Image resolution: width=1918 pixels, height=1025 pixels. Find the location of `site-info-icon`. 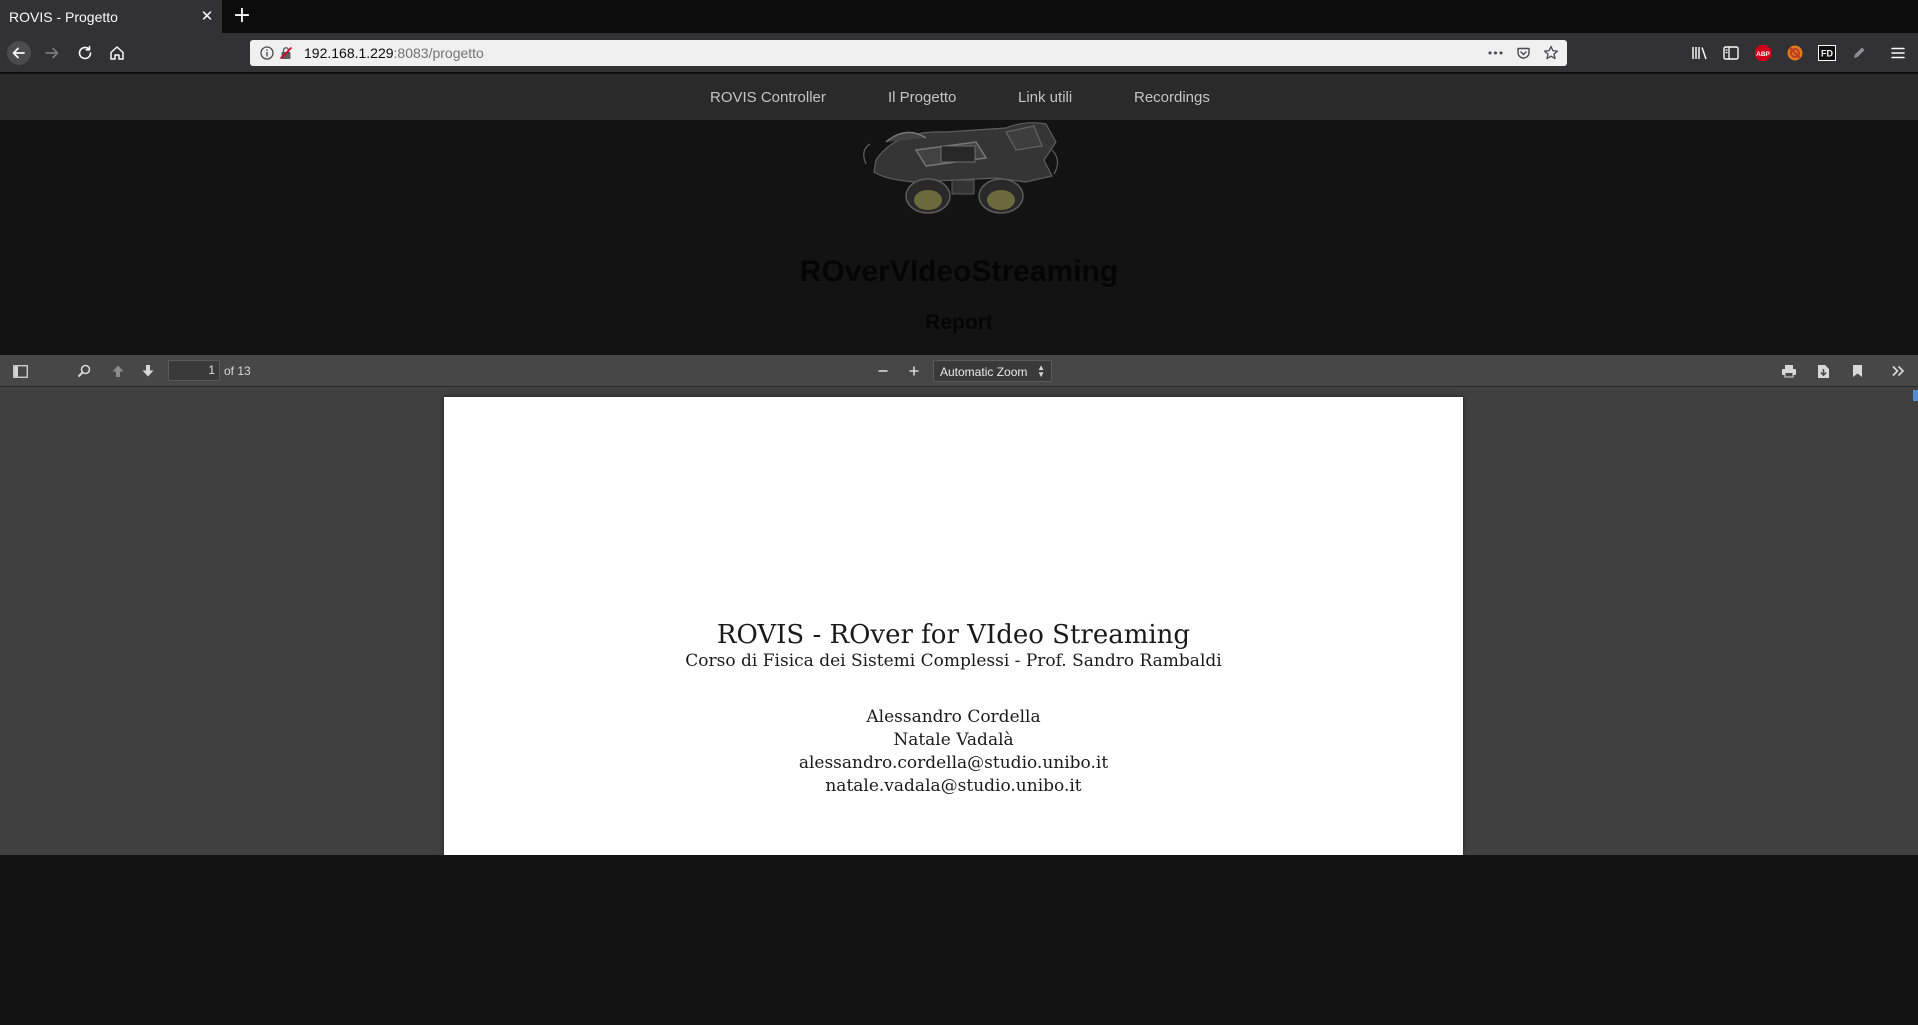

site-info-icon is located at coordinates (267, 53).